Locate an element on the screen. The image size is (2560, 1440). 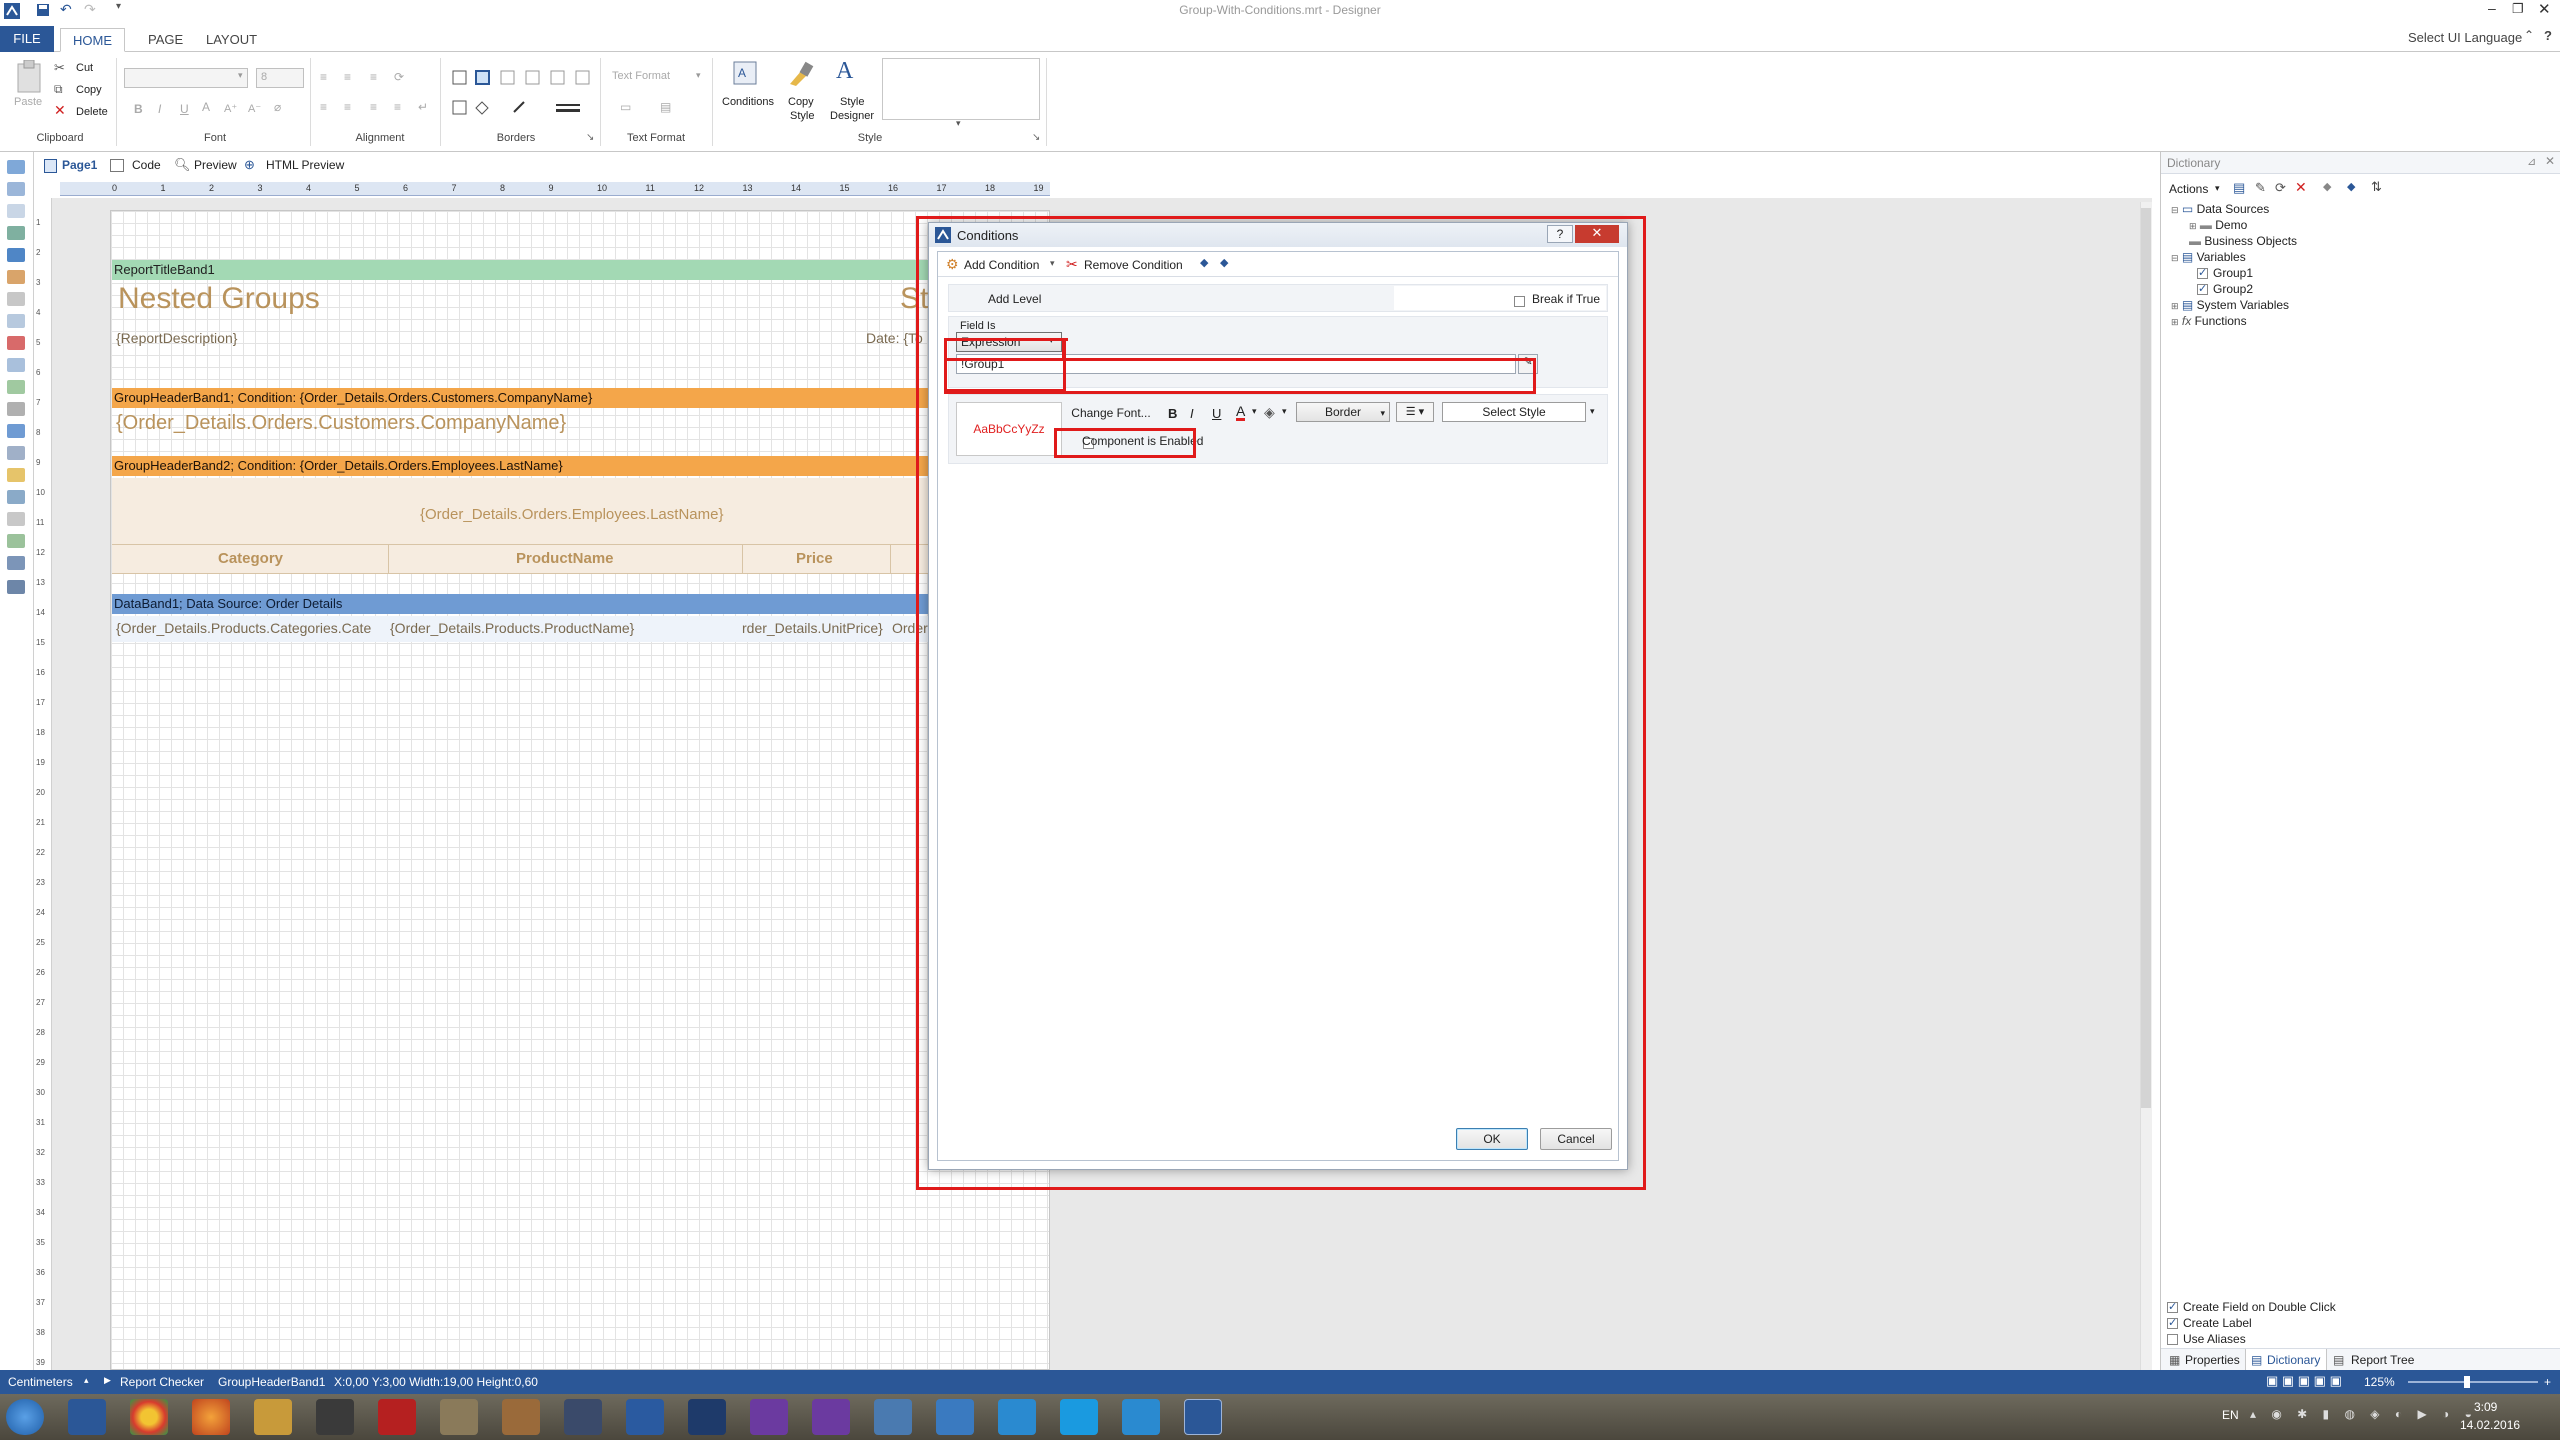
minimize-icon: – is located at coordinates (2492, 8).